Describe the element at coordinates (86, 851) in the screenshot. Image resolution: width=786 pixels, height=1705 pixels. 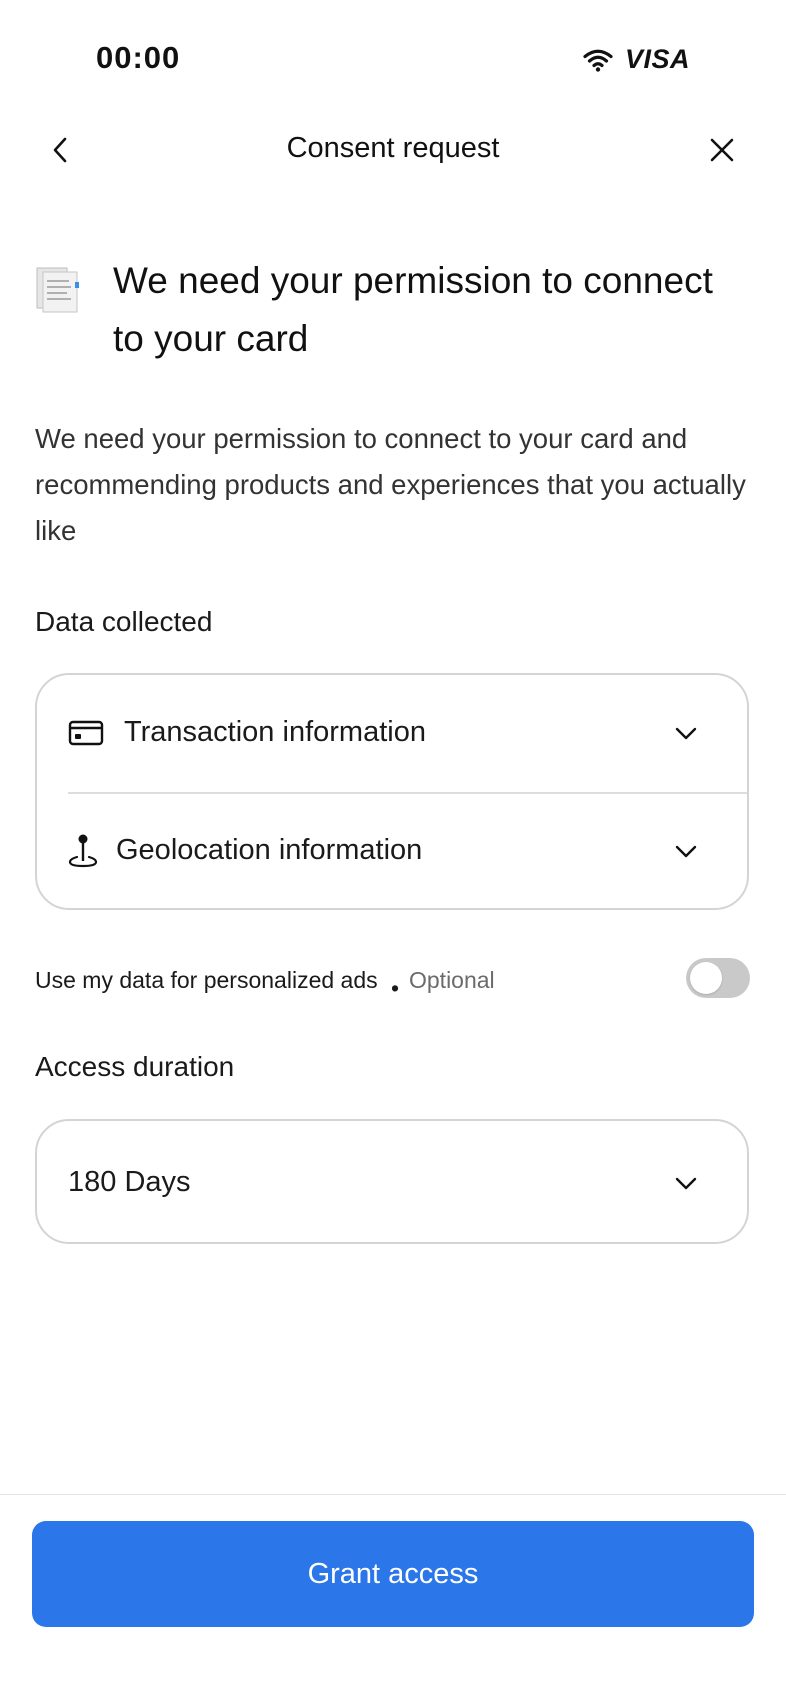
I see `location-pin-icon` at that location.